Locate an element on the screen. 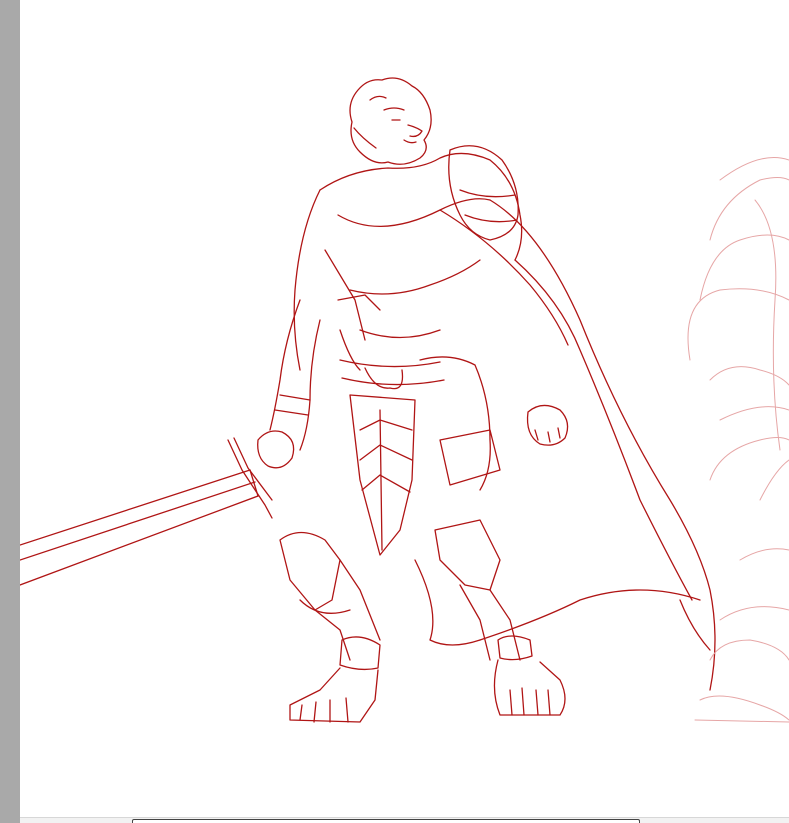  left-panel-gutter is located at coordinates (10, 411).